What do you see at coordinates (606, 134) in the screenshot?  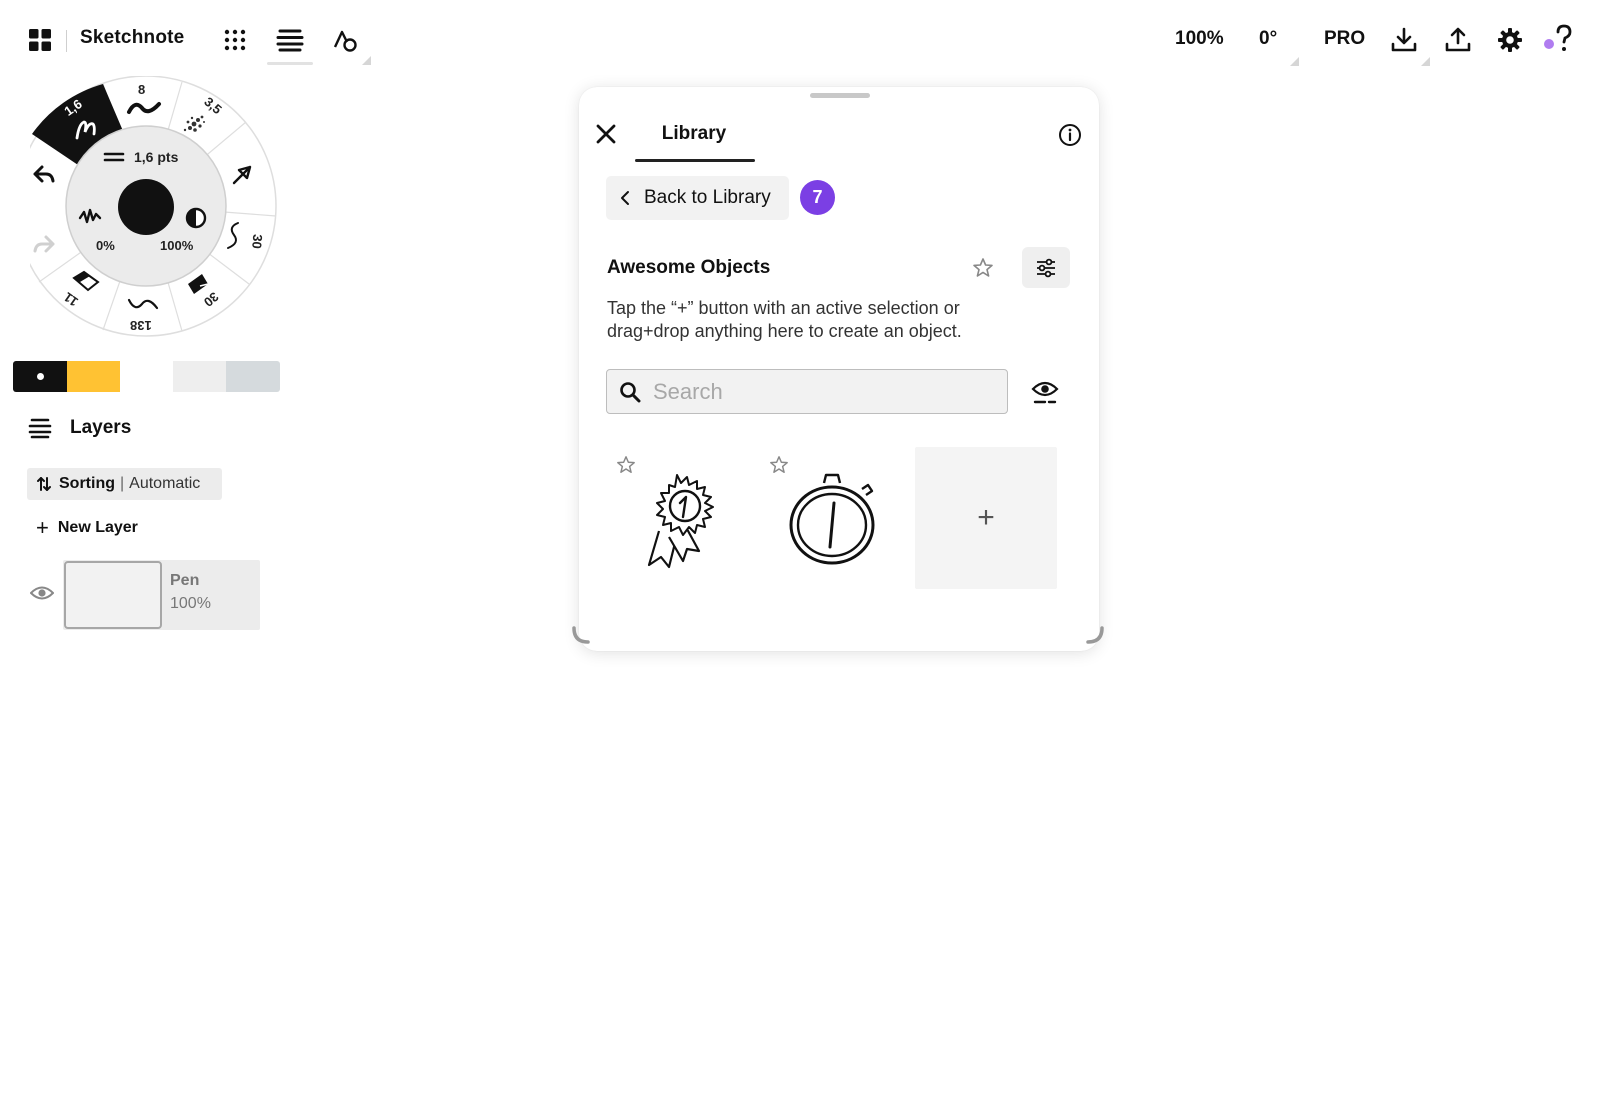 I see `close-icon` at bounding box center [606, 134].